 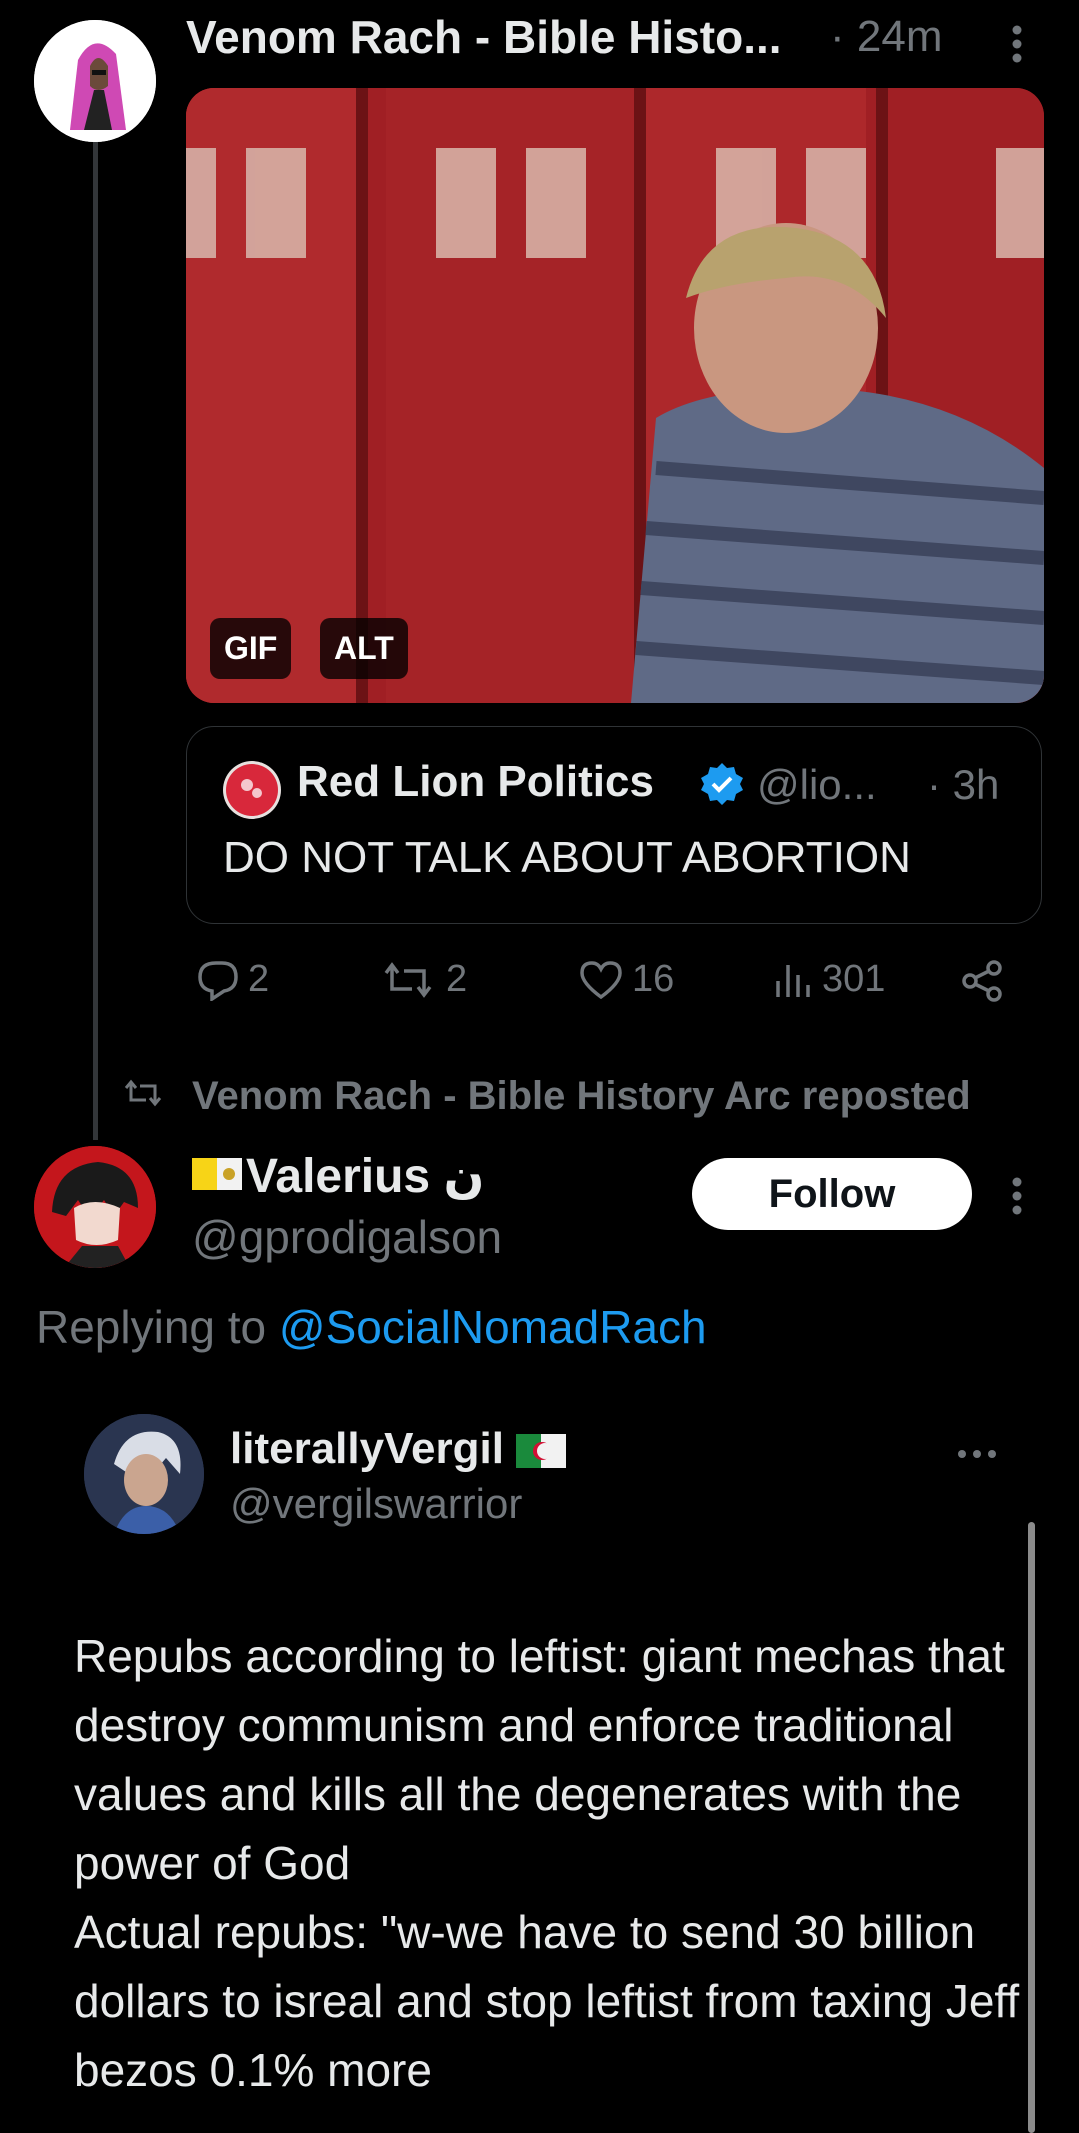 What do you see at coordinates (376, 1503) in the screenshot?
I see `embedded-author-handle: @vergilswarrior` at bounding box center [376, 1503].